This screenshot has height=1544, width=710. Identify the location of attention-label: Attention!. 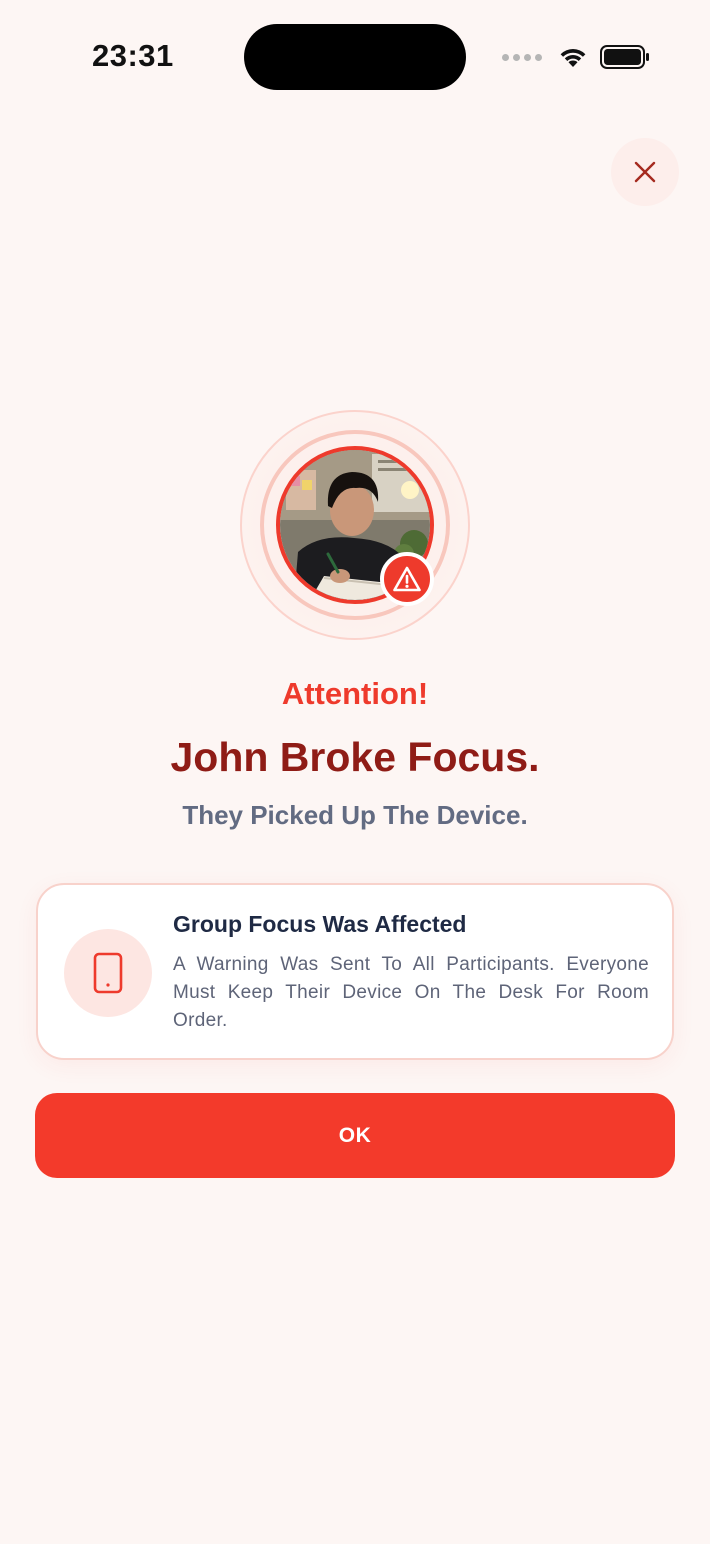
(355, 693).